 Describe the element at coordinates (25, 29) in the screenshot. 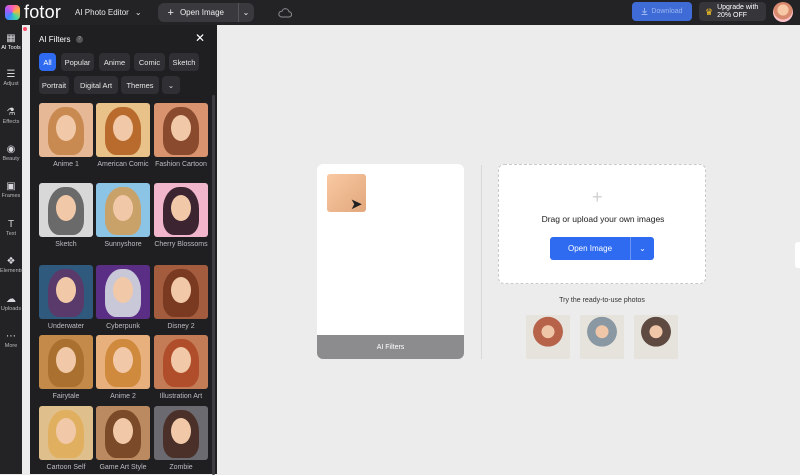

I see `notification-dot` at that location.